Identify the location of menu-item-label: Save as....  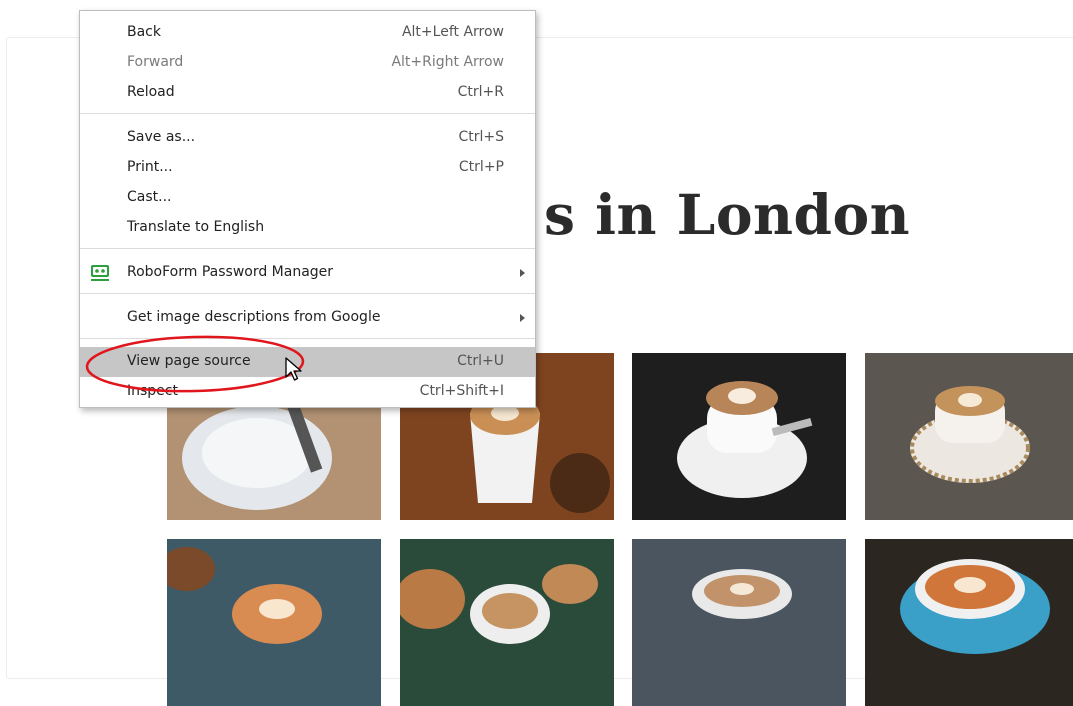
(161, 137).